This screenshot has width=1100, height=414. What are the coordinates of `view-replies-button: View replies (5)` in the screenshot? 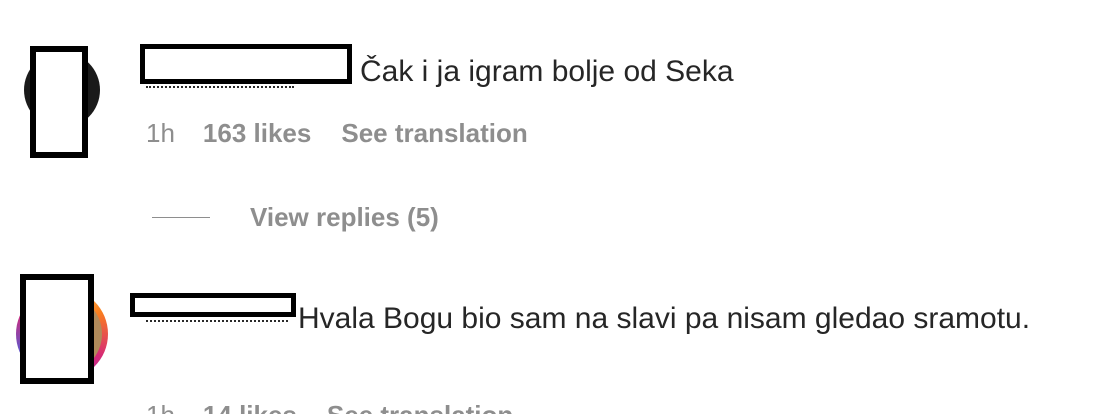 It's located at (295, 217).